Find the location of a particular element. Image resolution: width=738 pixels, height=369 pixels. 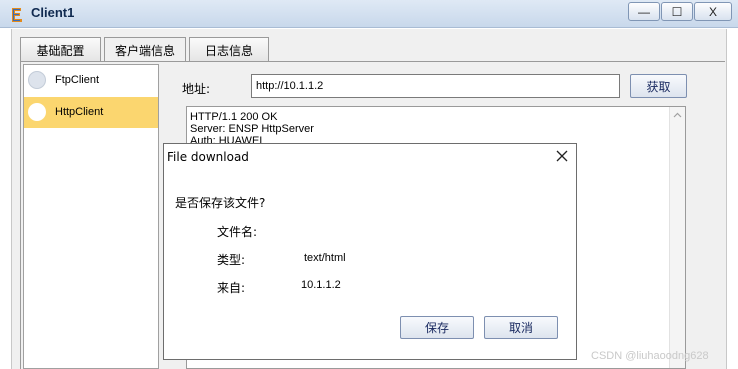

cancel-button: 取消 is located at coordinates (521, 327).